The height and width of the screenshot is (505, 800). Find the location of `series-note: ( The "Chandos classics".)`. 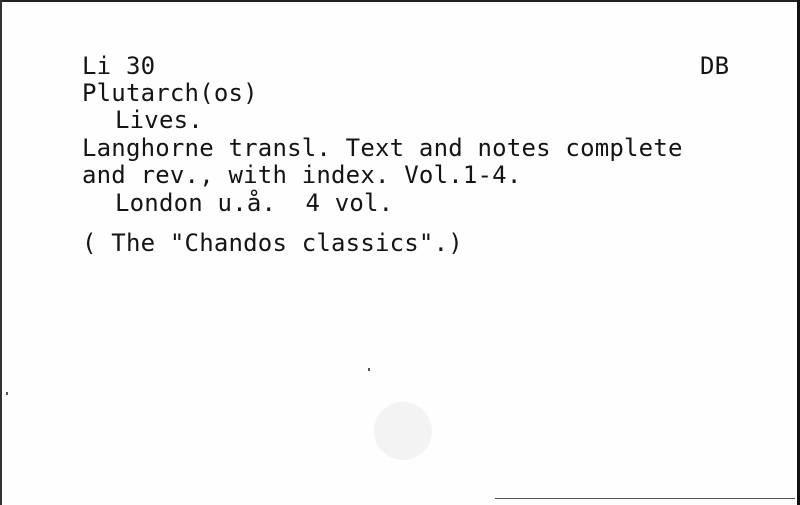

series-note: ( The "Chandos classics".) is located at coordinates (272, 243).